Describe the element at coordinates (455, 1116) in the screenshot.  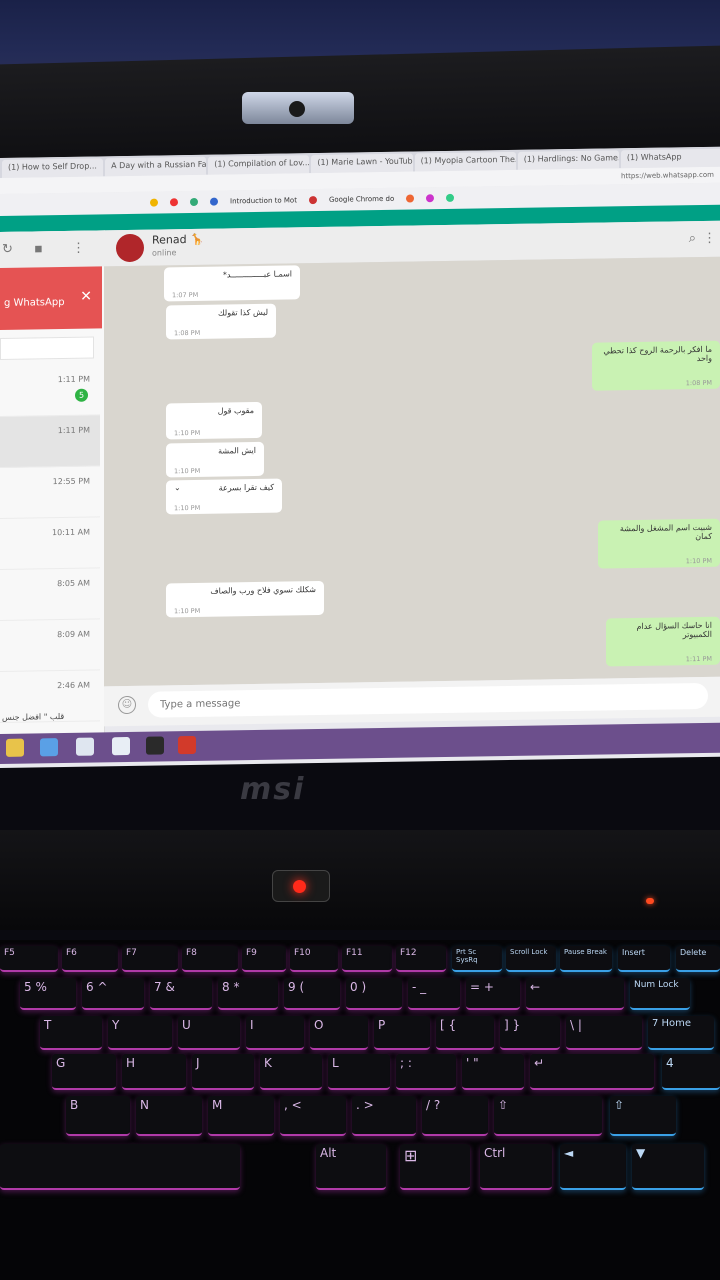
I see `key: / ?` at that location.